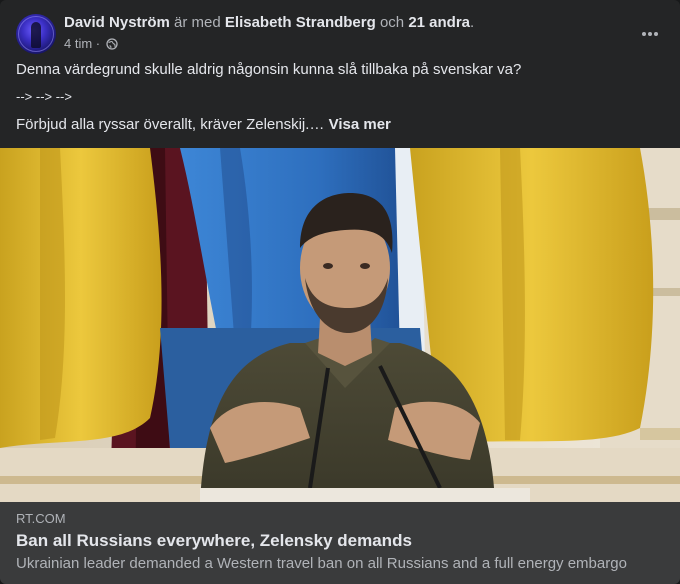  I want to click on post-timestamp: 4 tim, so click(78, 43).